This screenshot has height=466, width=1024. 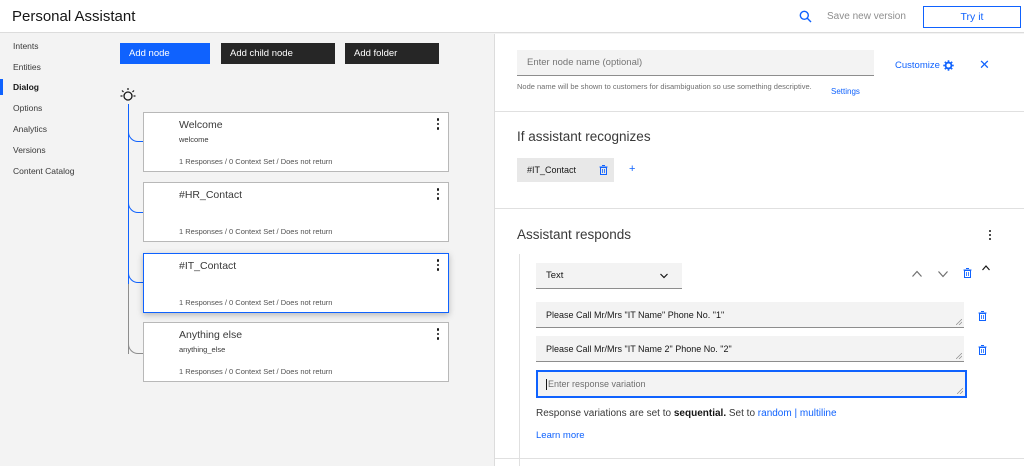 What do you see at coordinates (55, 171) in the screenshot?
I see `sidebar-item-content-catalog: Content Catalog` at bounding box center [55, 171].